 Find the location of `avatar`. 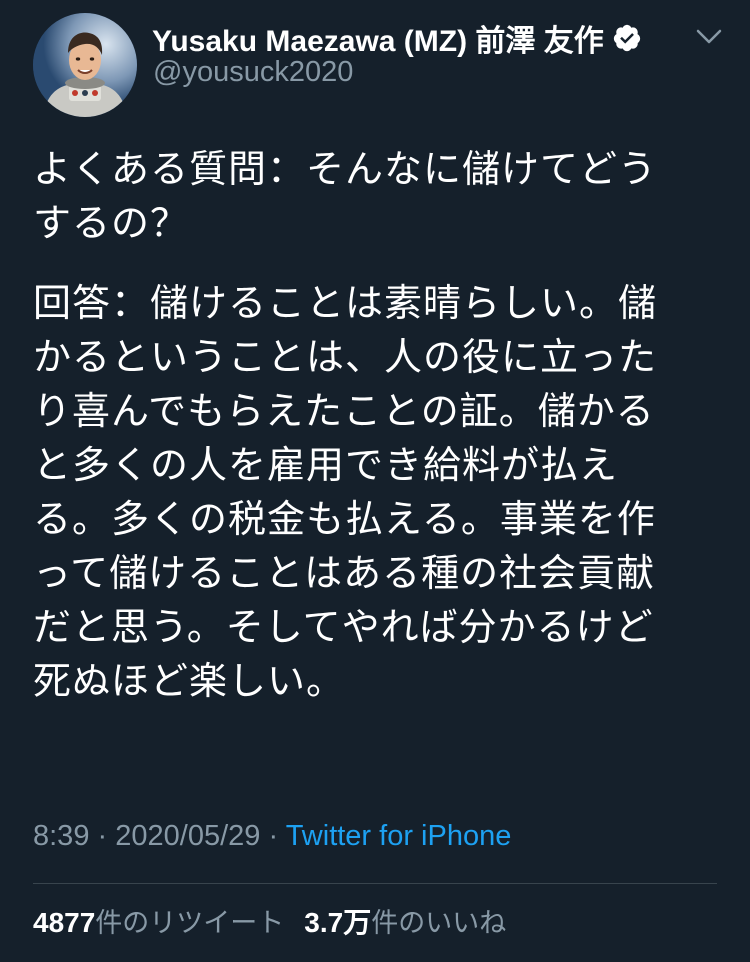

avatar is located at coordinates (85, 65).